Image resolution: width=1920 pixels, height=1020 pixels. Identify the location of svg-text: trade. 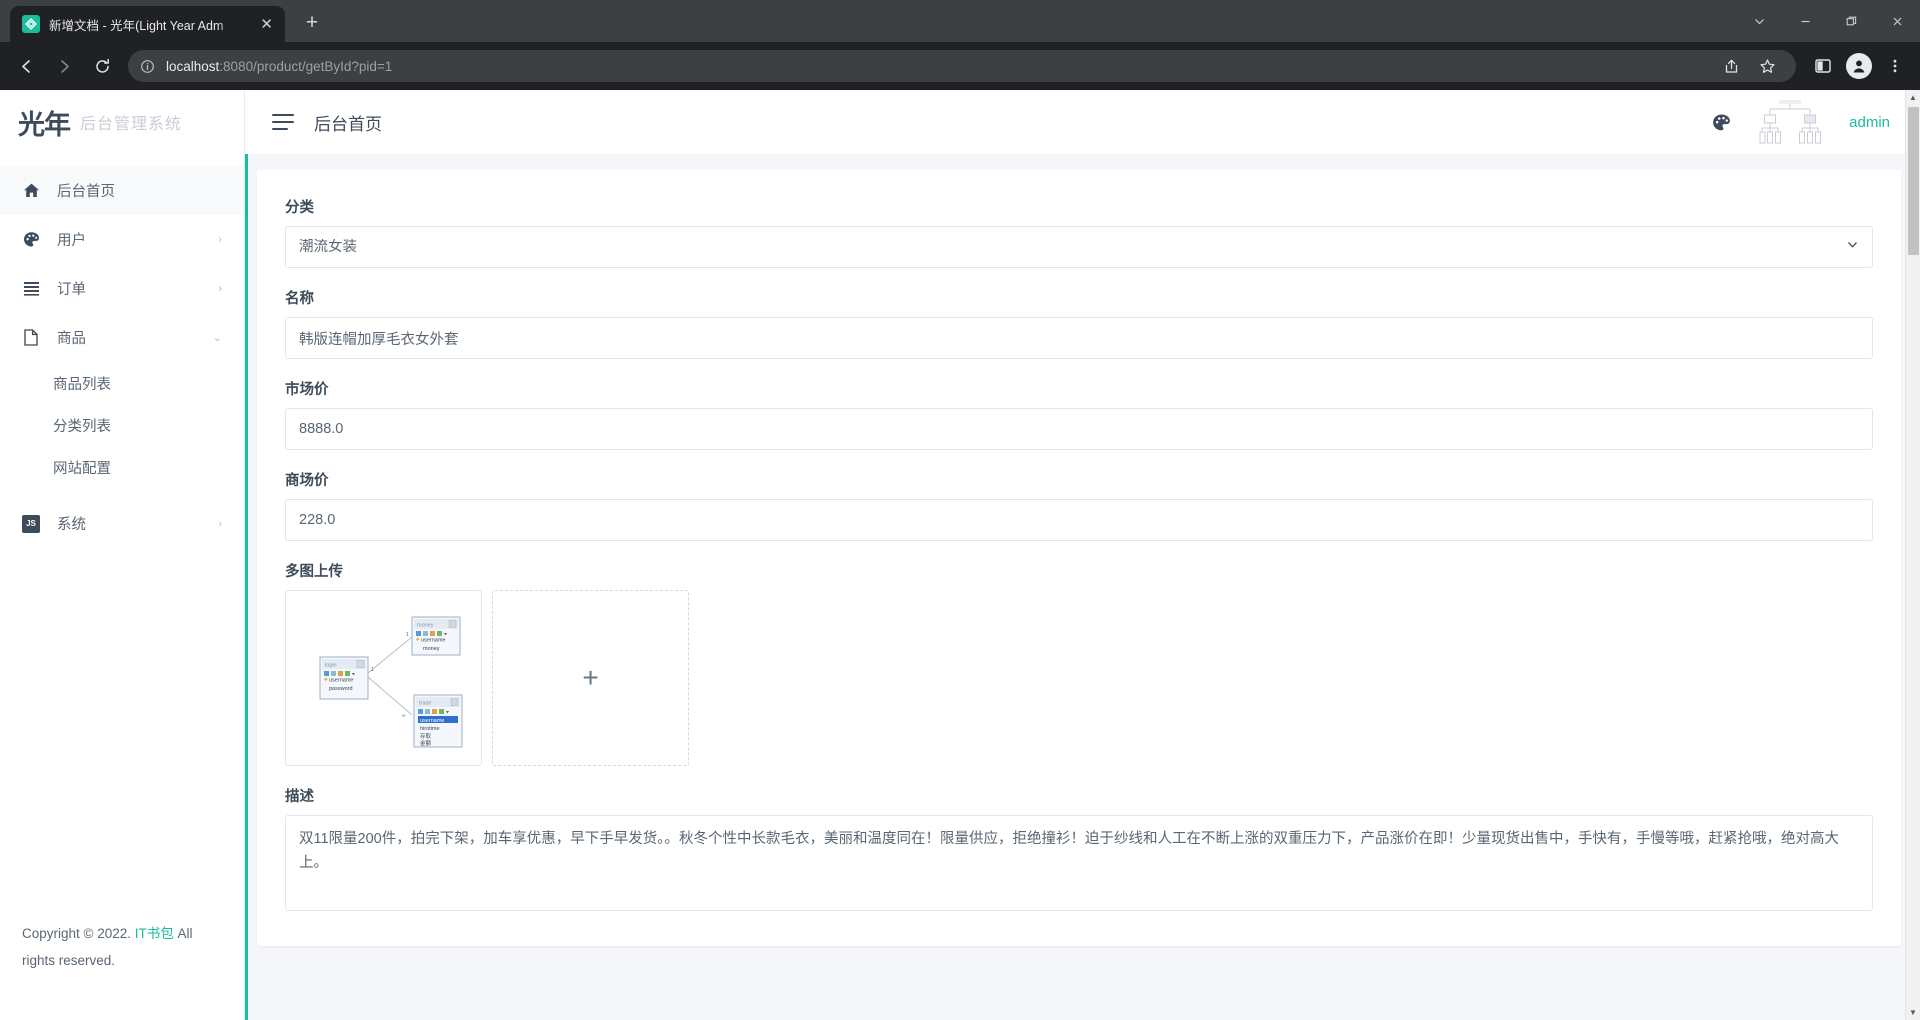
(425, 704).